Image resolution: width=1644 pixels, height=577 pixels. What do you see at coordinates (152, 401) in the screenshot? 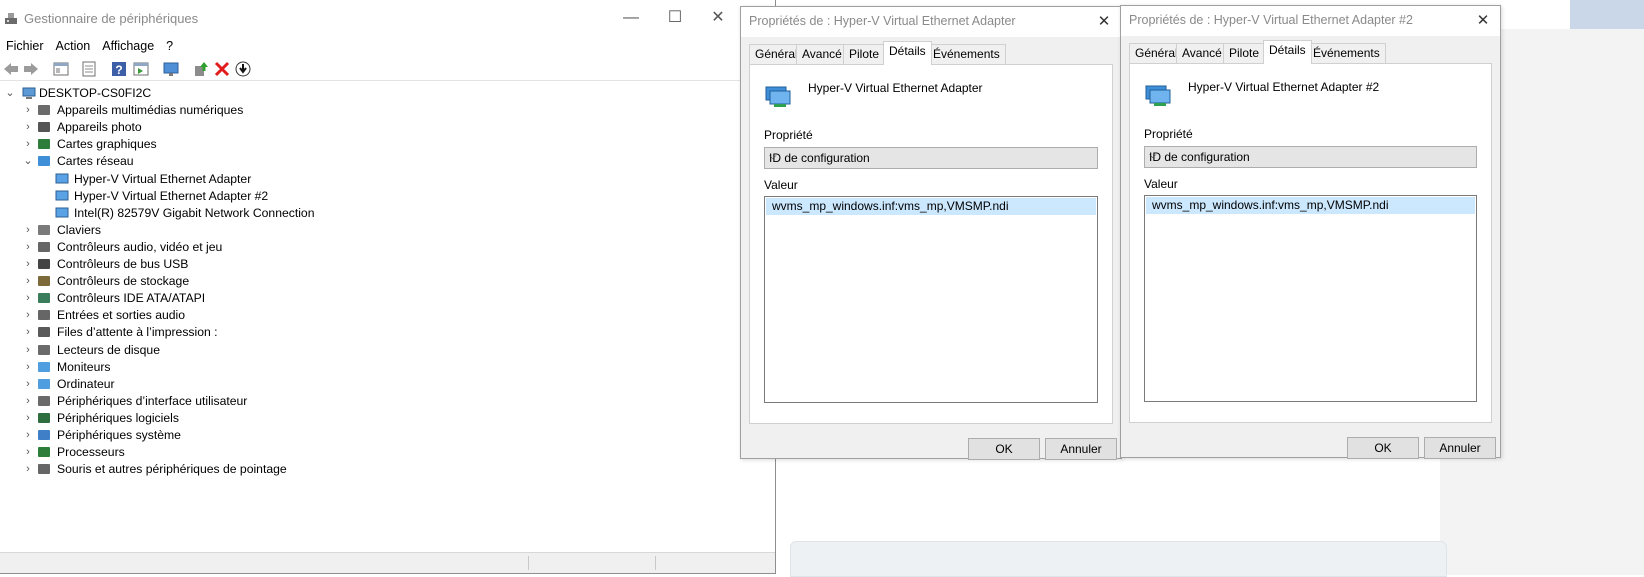
I see `tree-category-label: Périphériques d’interface utilisateur` at bounding box center [152, 401].